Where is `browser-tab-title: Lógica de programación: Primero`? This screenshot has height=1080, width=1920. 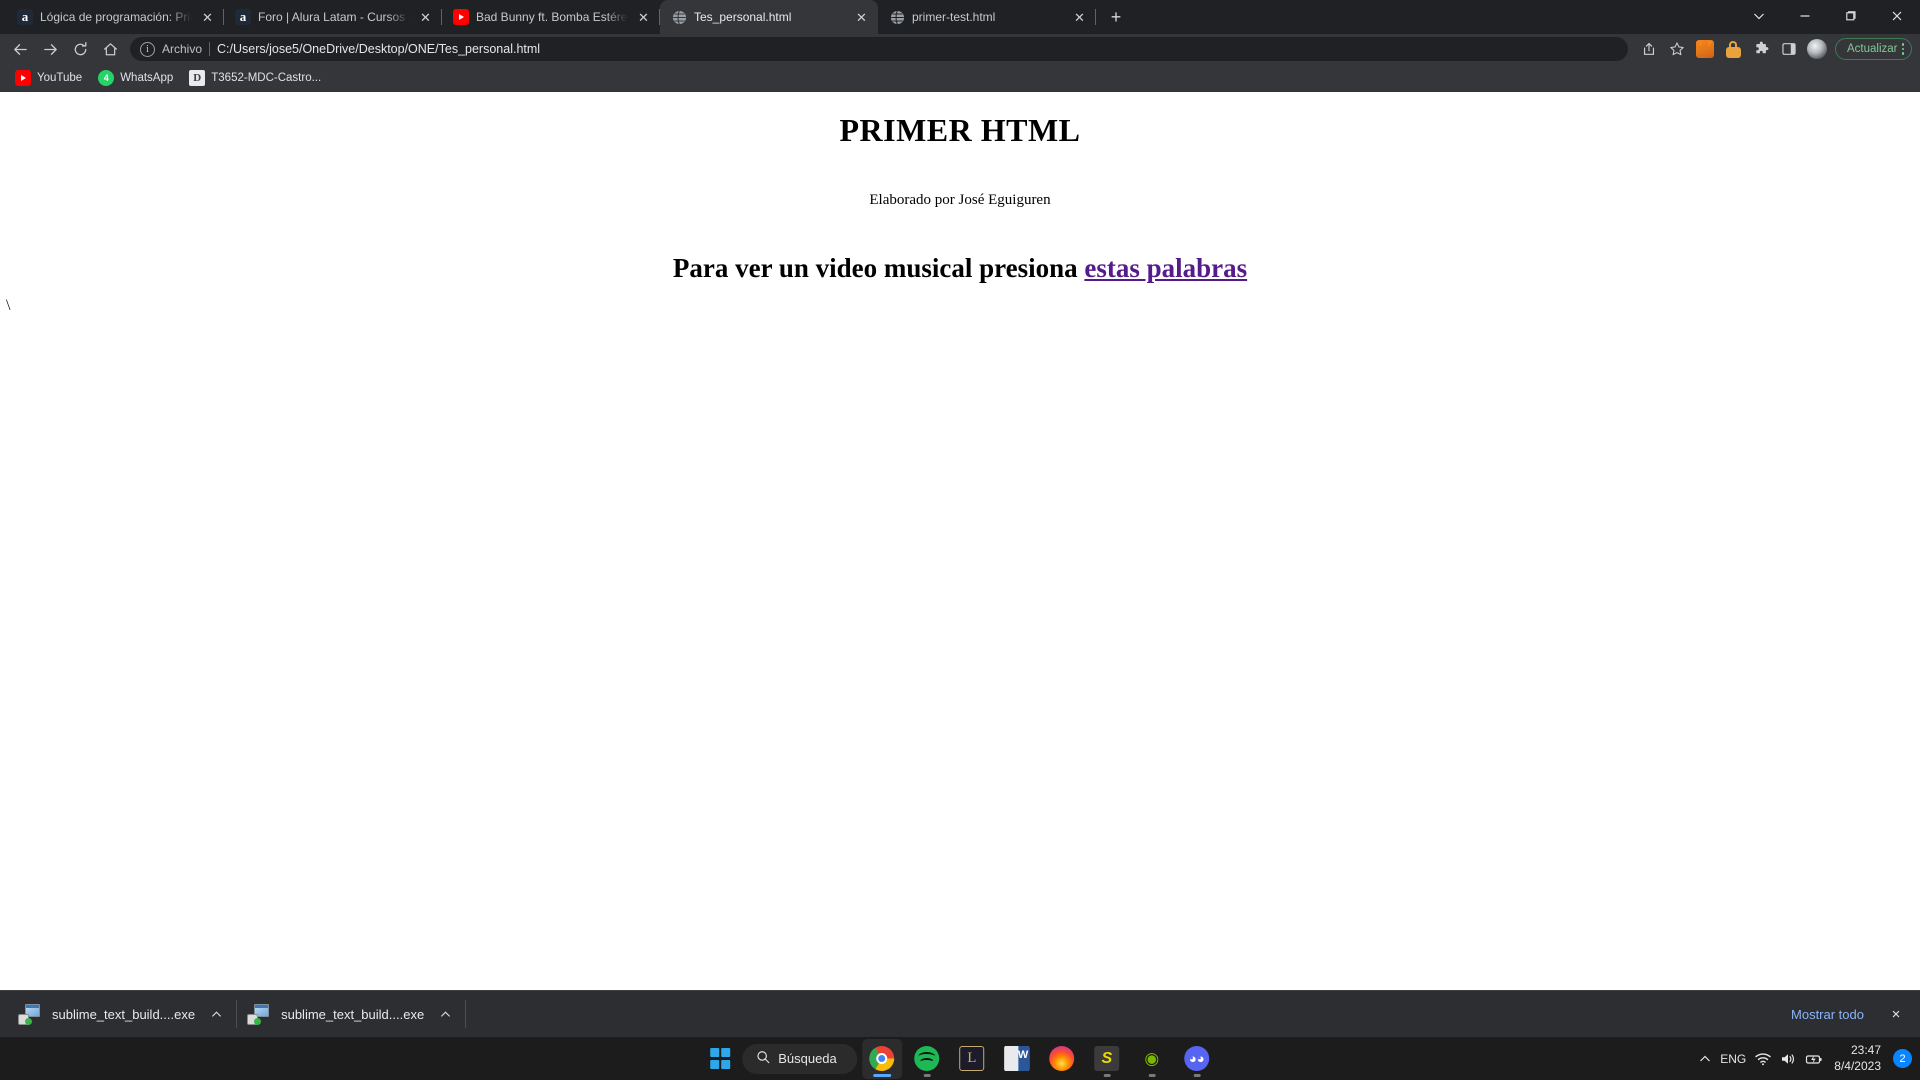 browser-tab-title: Lógica de programación: Primero is located at coordinates (116, 17).